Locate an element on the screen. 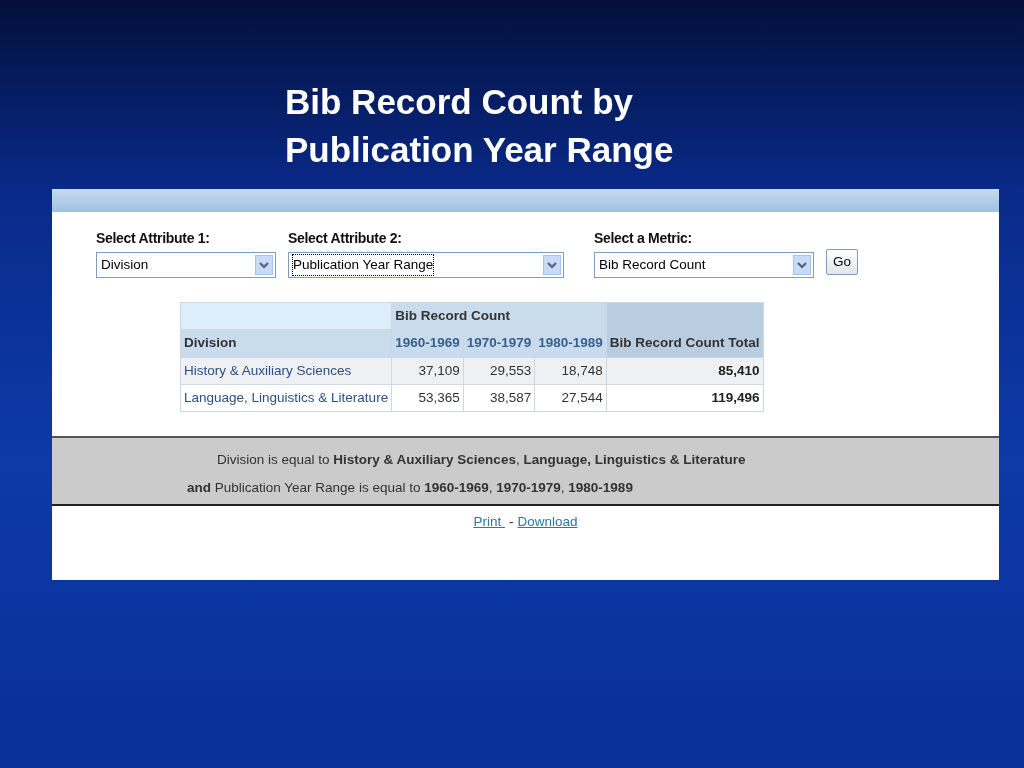 This screenshot has height=768, width=1024. field-label: Select Attribute 1: is located at coordinates (153, 238).